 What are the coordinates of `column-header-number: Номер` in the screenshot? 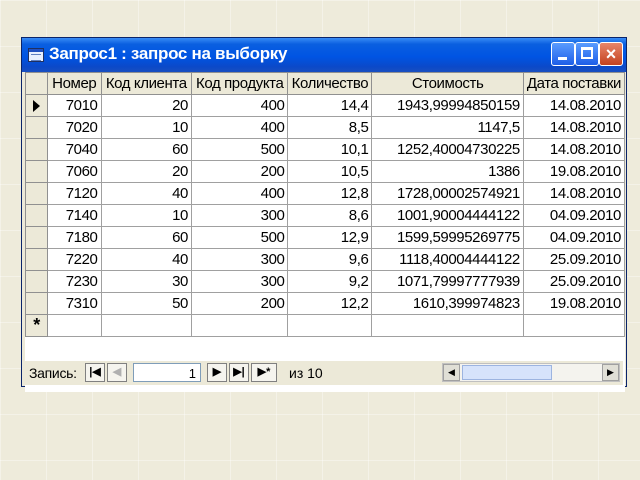 It's located at (74, 83).